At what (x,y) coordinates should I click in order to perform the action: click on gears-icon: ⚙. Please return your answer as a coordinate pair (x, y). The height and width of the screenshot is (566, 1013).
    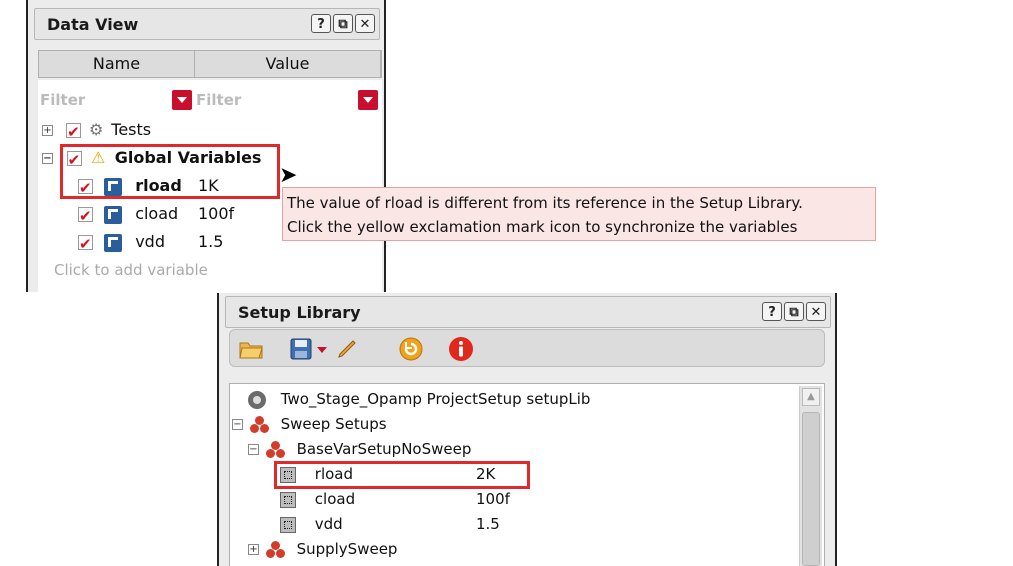
    Looking at the image, I should click on (96, 129).